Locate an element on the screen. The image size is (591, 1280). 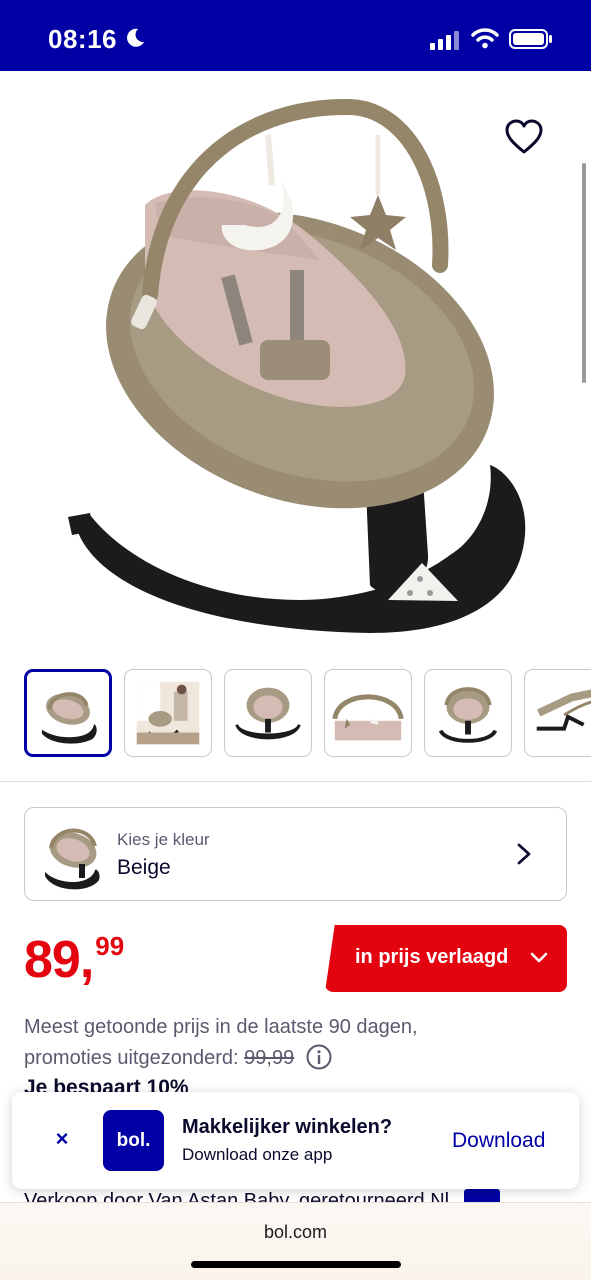
status-time: 08:16 is located at coordinates (82, 39).